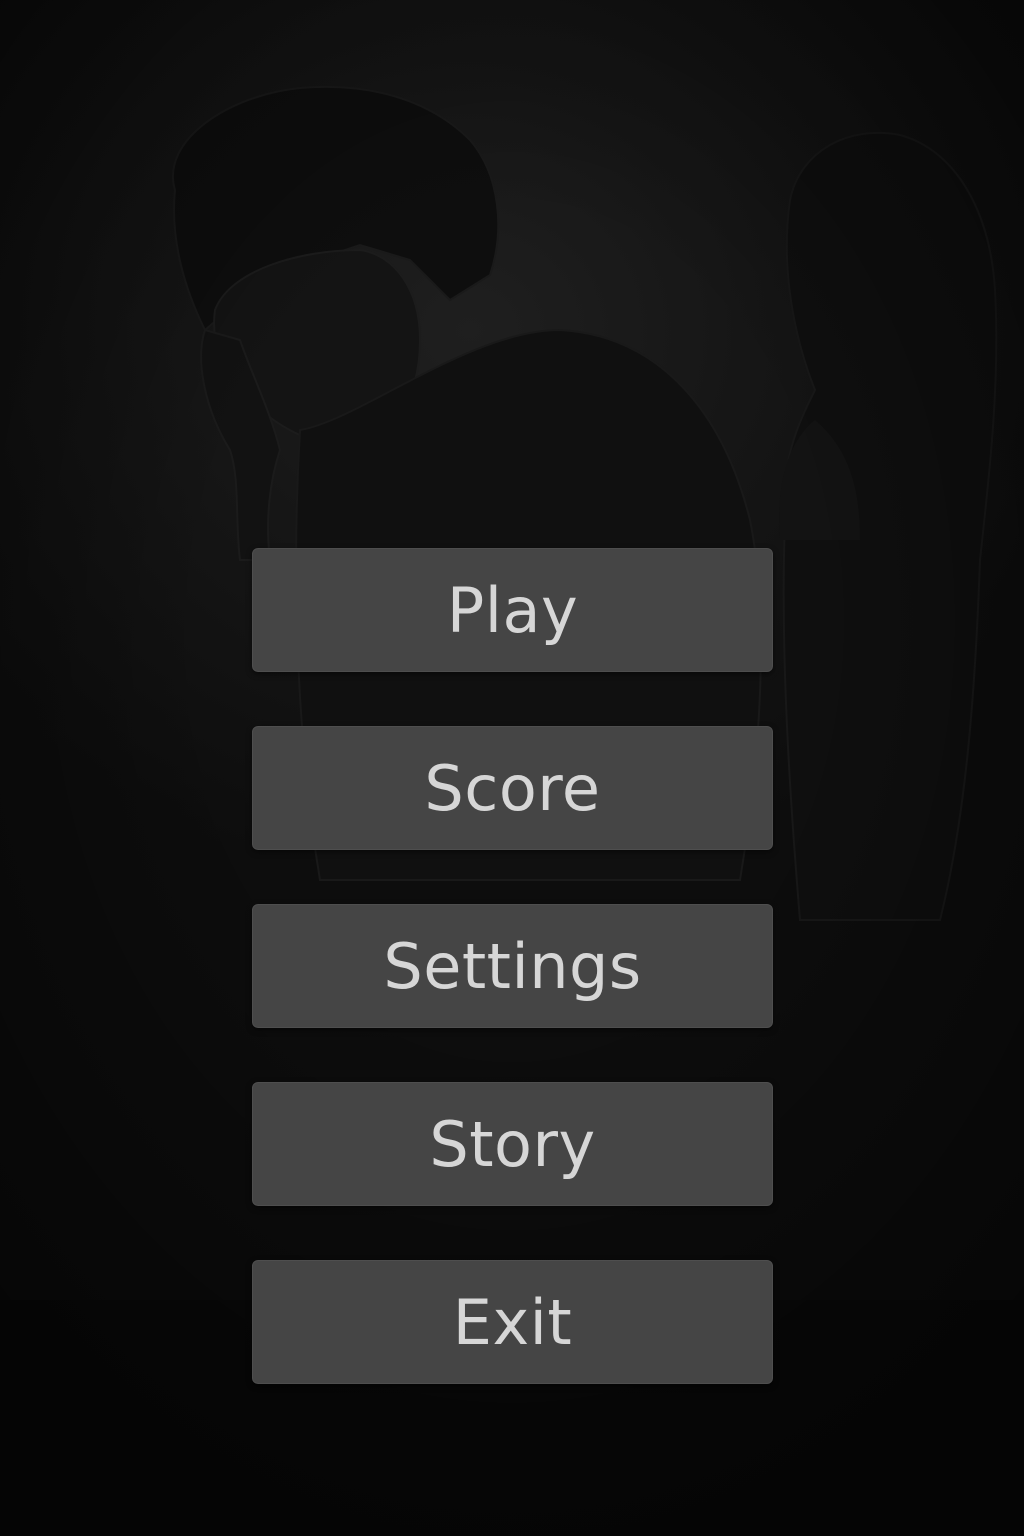 This screenshot has width=1024, height=1536. Describe the element at coordinates (512, 610) in the screenshot. I see `play-button: Play` at that location.